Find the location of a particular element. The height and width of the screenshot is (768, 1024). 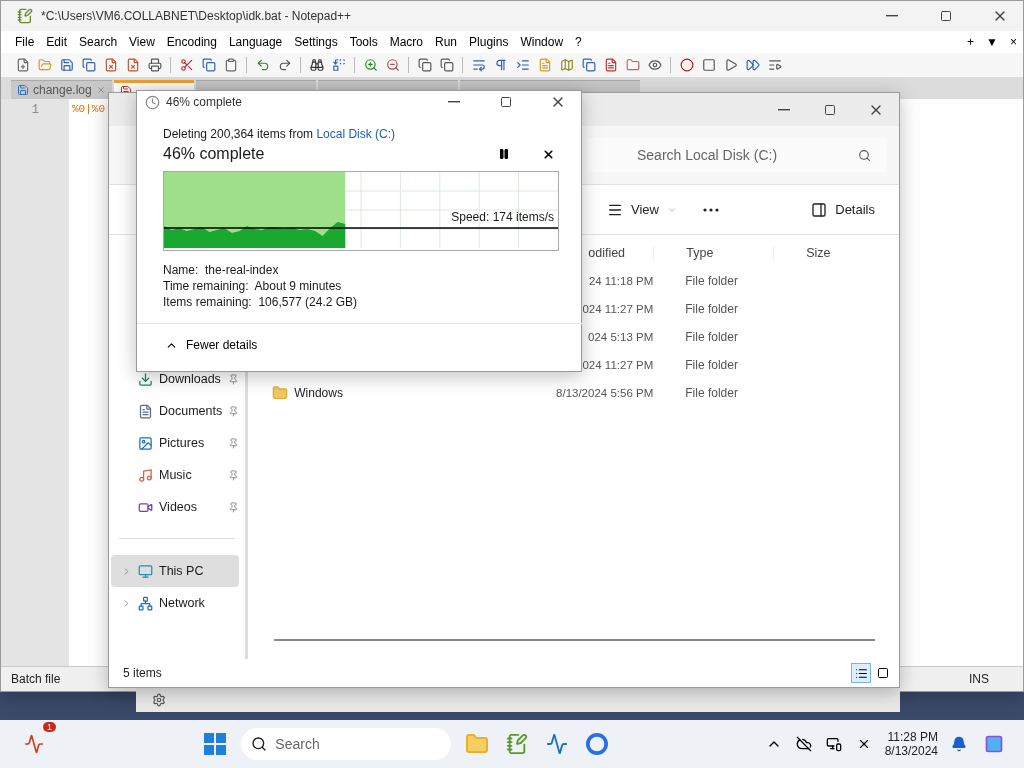

clock-date: 8/13/2024 is located at coordinates (911, 751).